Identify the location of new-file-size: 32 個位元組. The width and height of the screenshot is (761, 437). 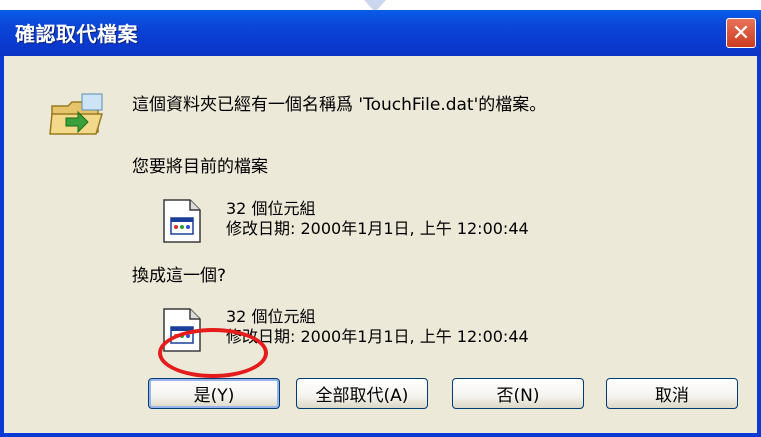
(271, 316).